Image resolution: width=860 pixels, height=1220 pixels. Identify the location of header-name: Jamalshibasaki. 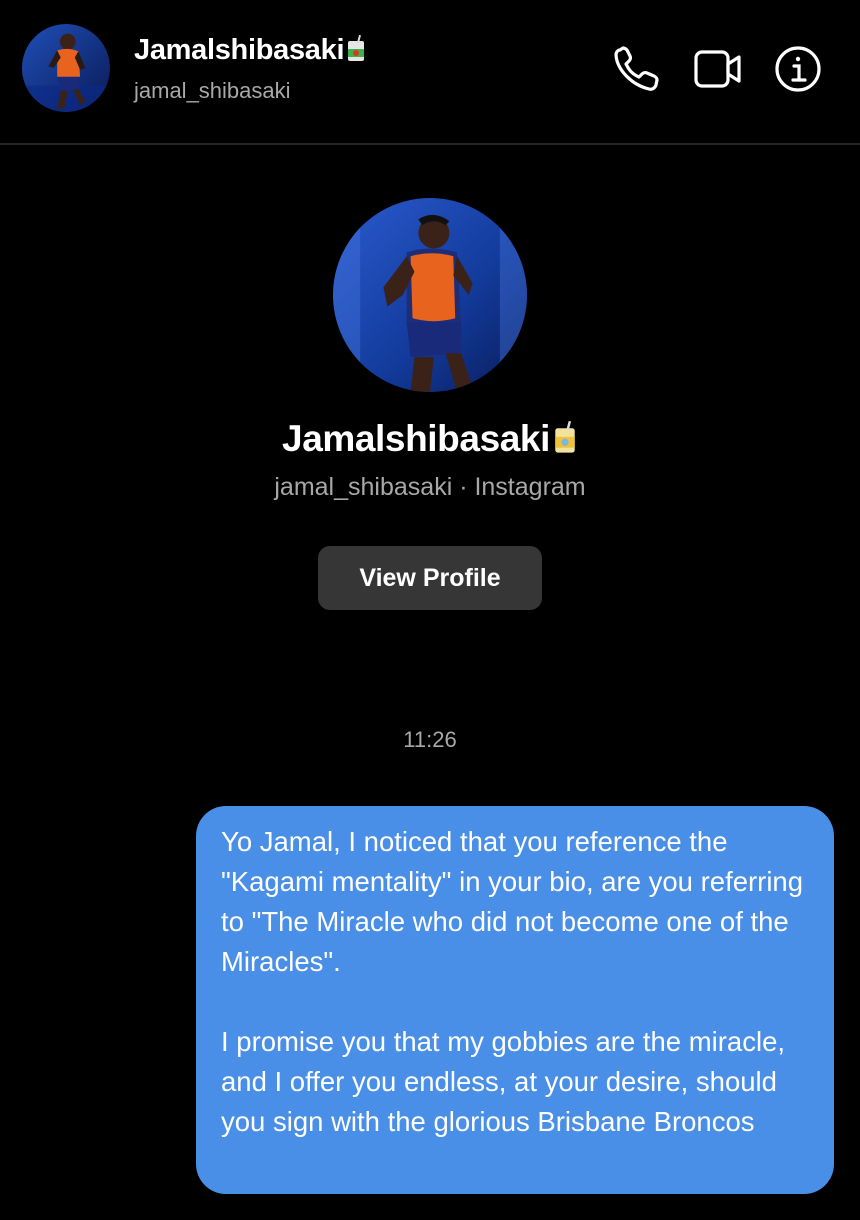
(250, 52).